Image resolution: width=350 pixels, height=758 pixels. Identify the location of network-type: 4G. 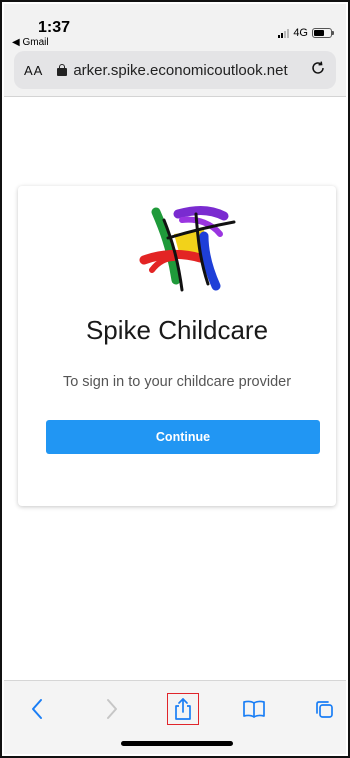
(300, 33).